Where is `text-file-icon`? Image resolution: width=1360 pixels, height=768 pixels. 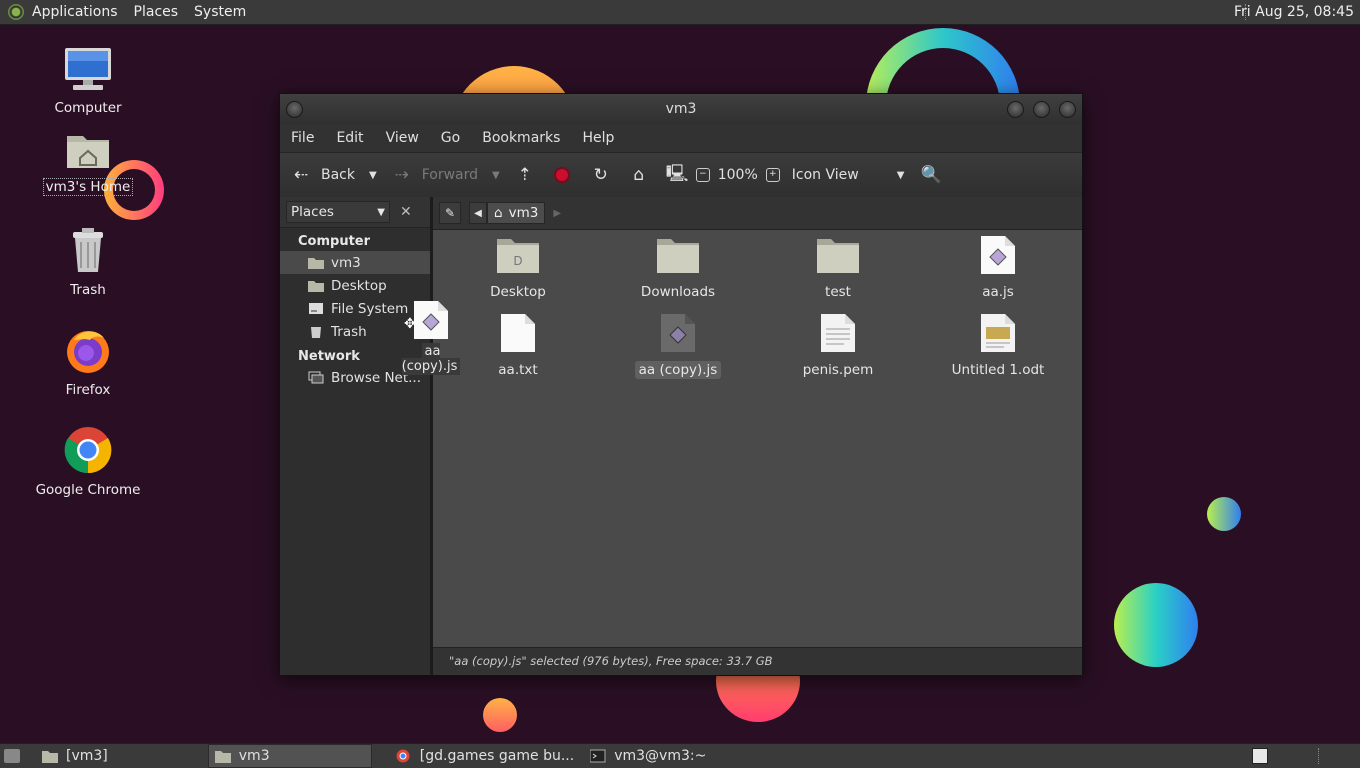
text-file-icon is located at coordinates (518, 333).